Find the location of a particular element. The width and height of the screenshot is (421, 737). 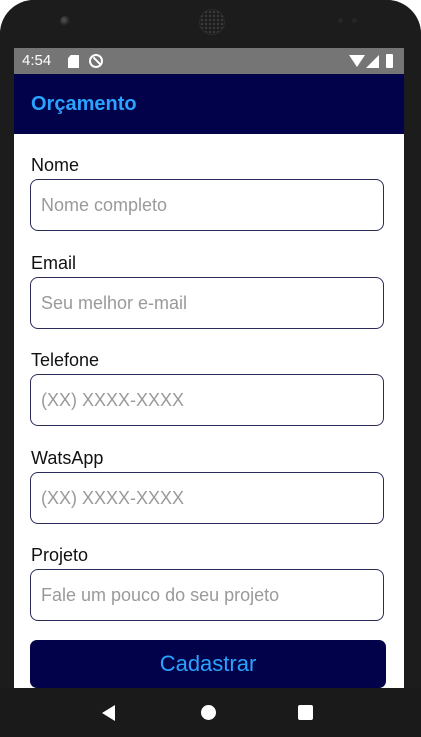

whatsapp-label: WatsApp is located at coordinates (67, 458).